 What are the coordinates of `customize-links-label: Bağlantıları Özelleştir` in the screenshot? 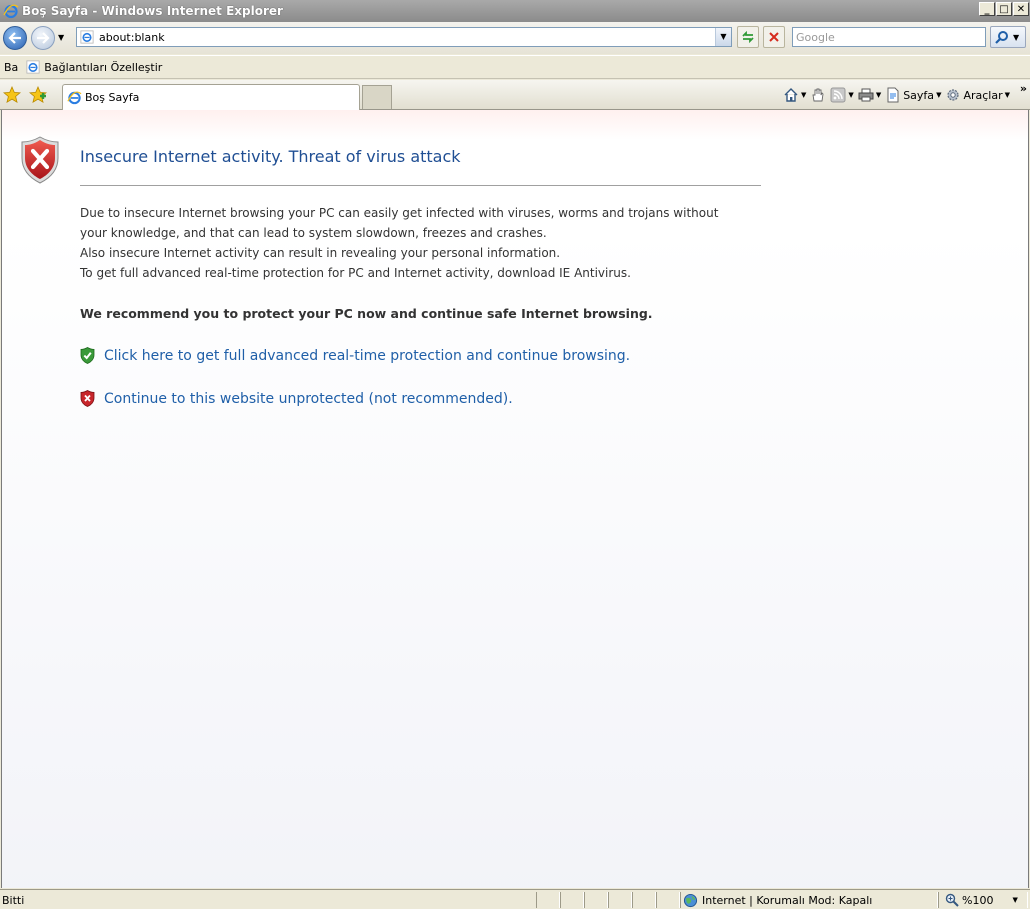 It's located at (103, 67).